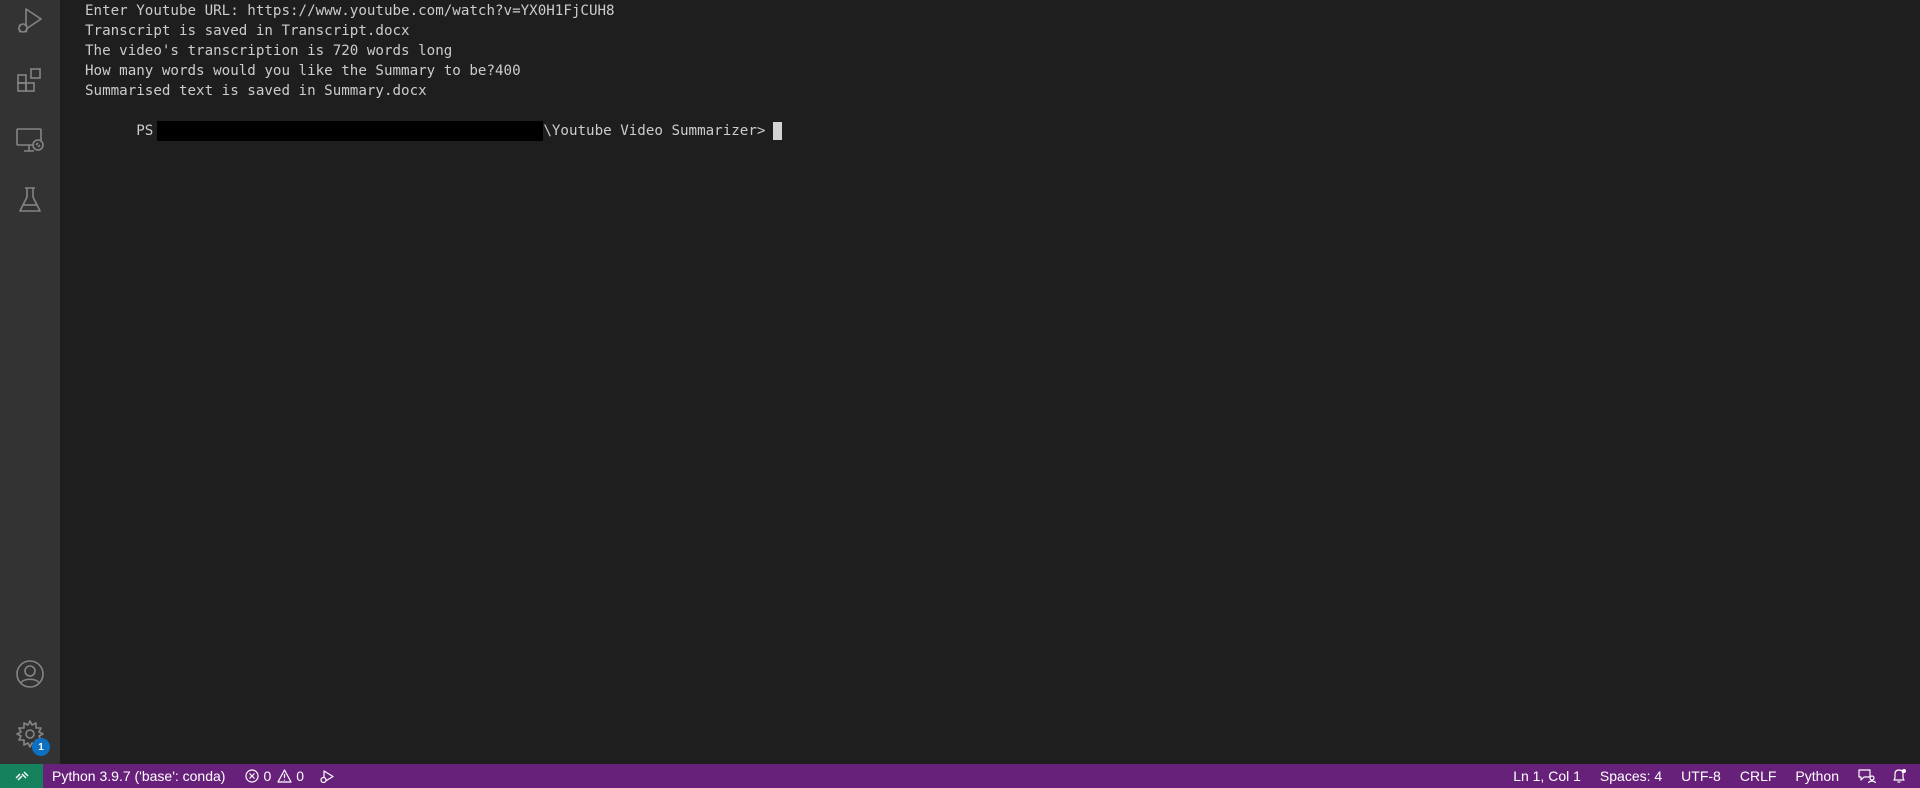 The image size is (1920, 788). What do you see at coordinates (30, 20) in the screenshot?
I see `run-debug-icon` at bounding box center [30, 20].